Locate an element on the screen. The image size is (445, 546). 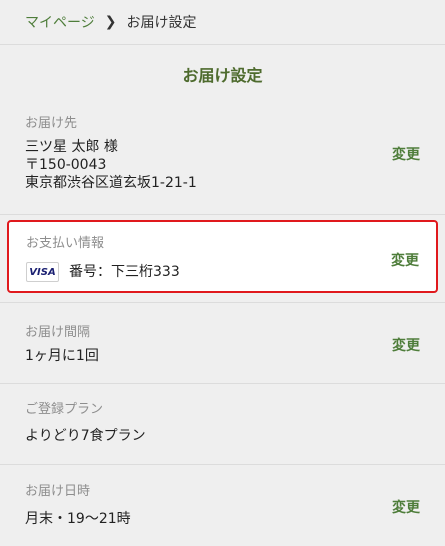
delivery-address-label: お届け先 is located at coordinates (51, 123).